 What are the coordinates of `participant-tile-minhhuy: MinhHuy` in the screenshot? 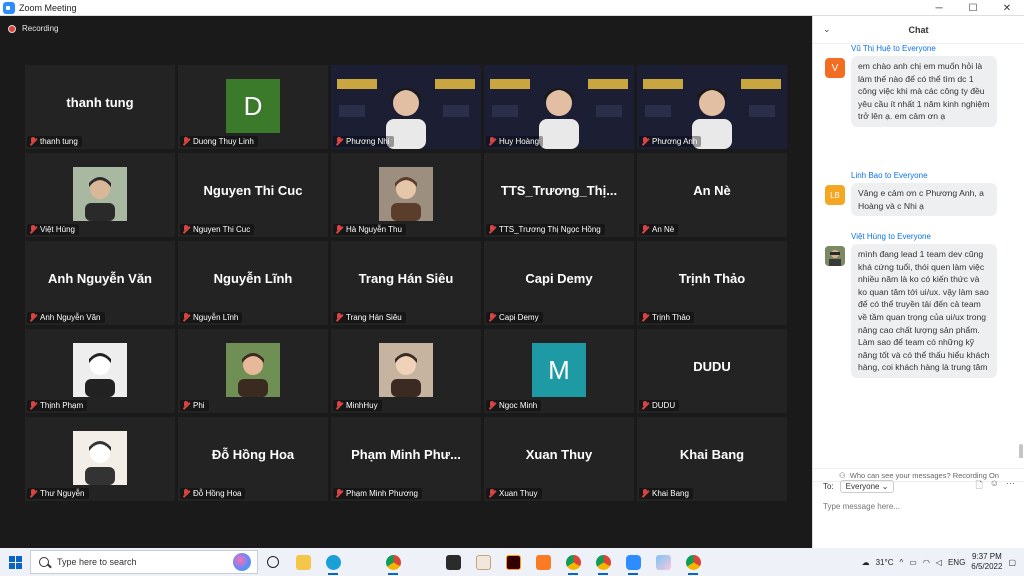 It's located at (406, 371).